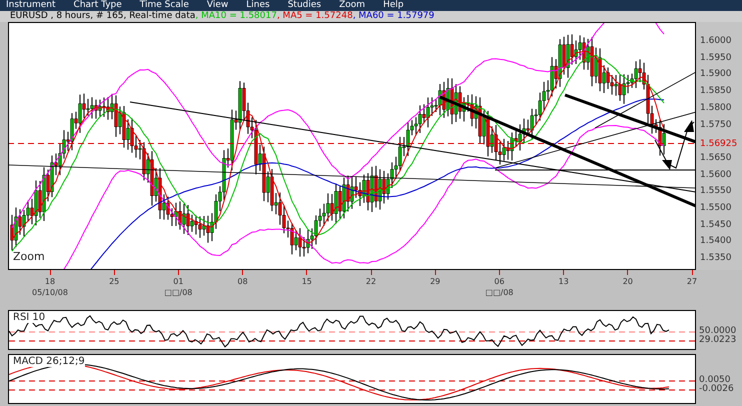 This screenshot has width=742, height=406. I want to click on date-axis-label: 06, so click(499, 282).